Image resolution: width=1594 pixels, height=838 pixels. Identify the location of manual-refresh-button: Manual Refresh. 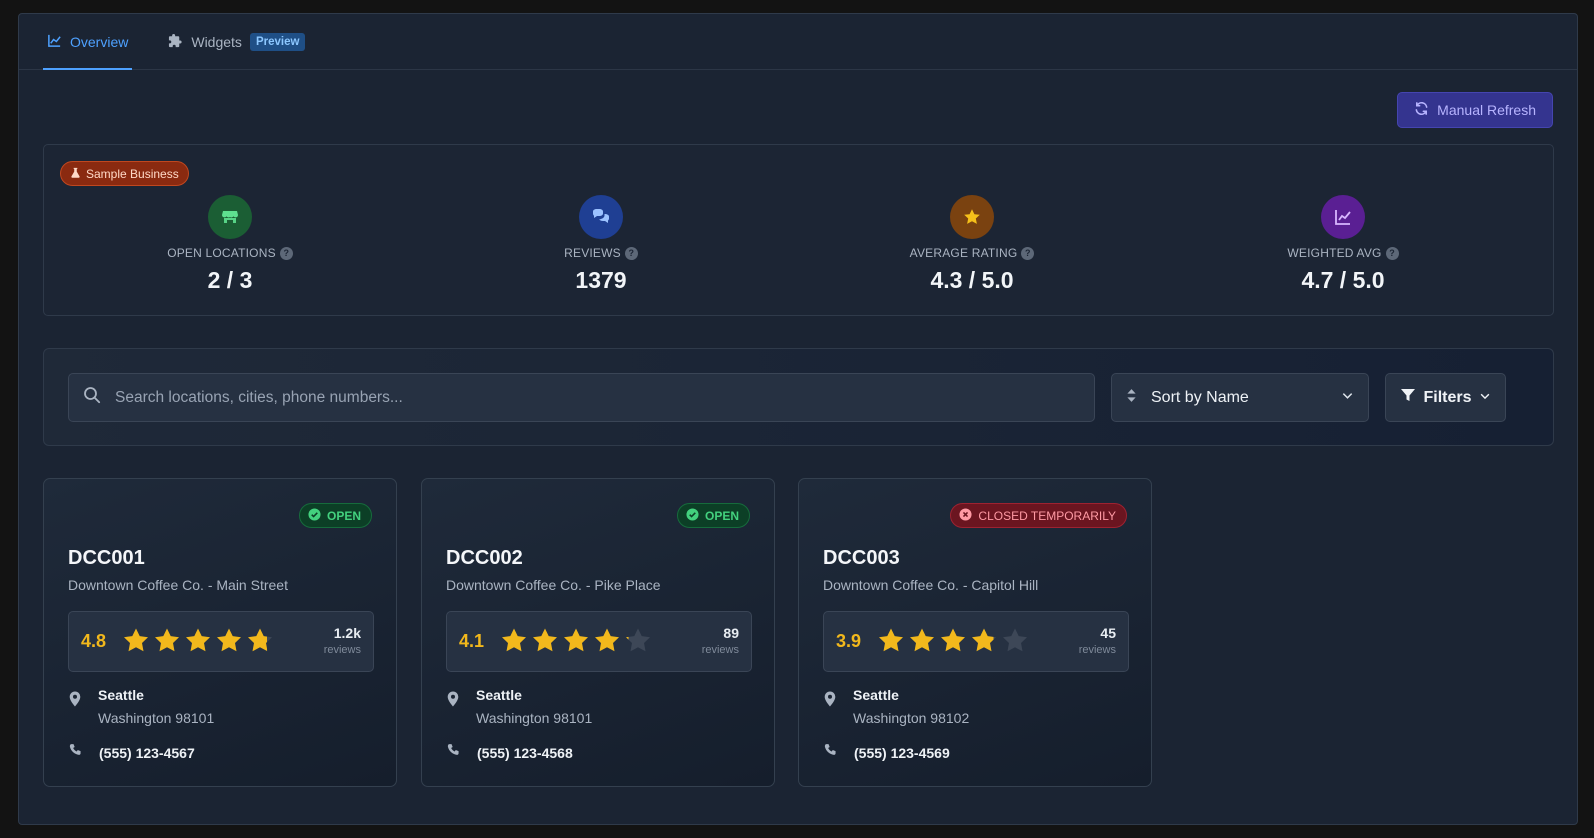
(1475, 110).